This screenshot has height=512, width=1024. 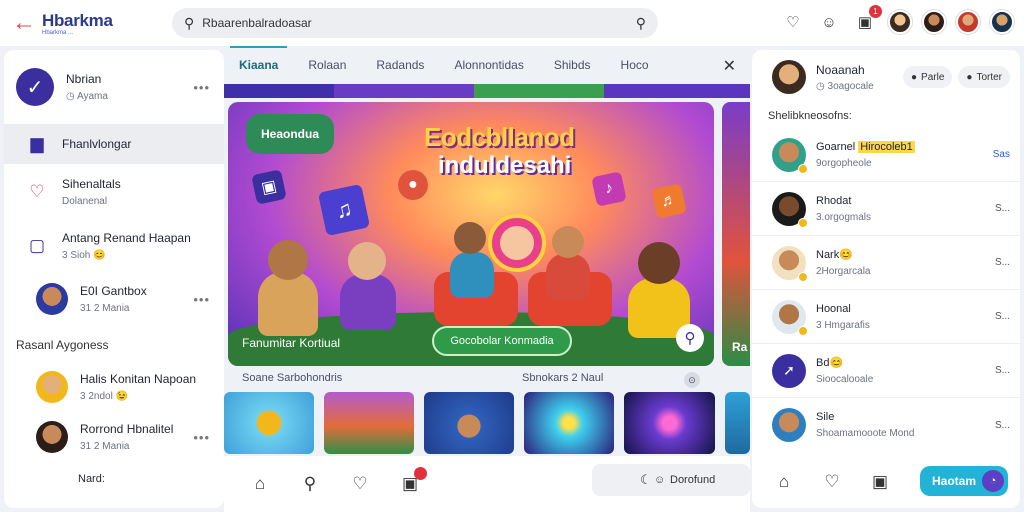 What do you see at coordinates (693, 480) in the screenshot?
I see `toggle-label: Dorofund` at bounding box center [693, 480].